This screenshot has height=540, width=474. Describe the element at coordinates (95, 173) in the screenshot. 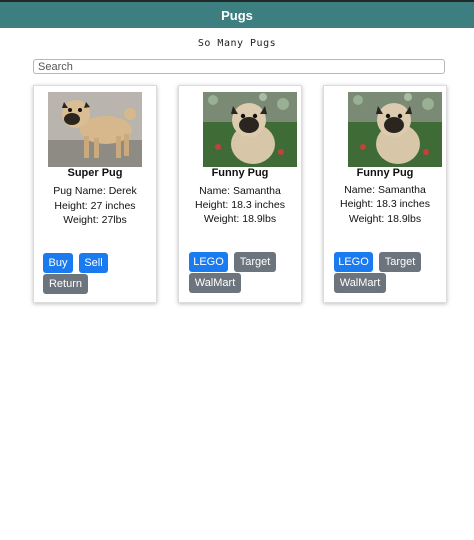

I see `card-title: Super Pug` at that location.